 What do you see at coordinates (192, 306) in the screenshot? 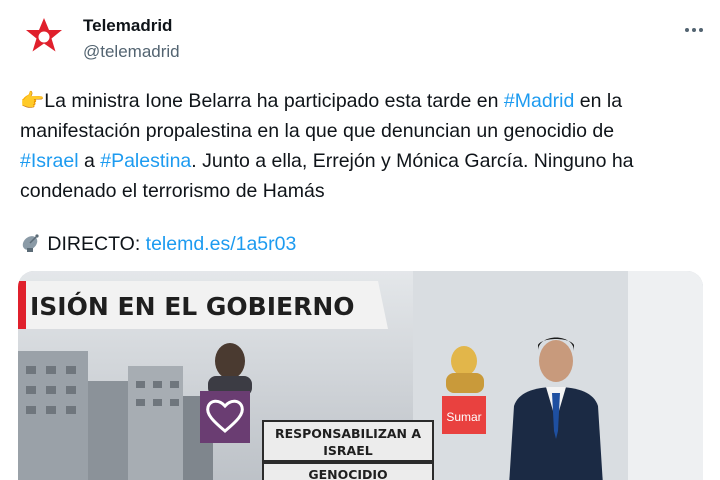
I see `banner-headline: ISIÓN EN EL GOBIERNO` at bounding box center [192, 306].